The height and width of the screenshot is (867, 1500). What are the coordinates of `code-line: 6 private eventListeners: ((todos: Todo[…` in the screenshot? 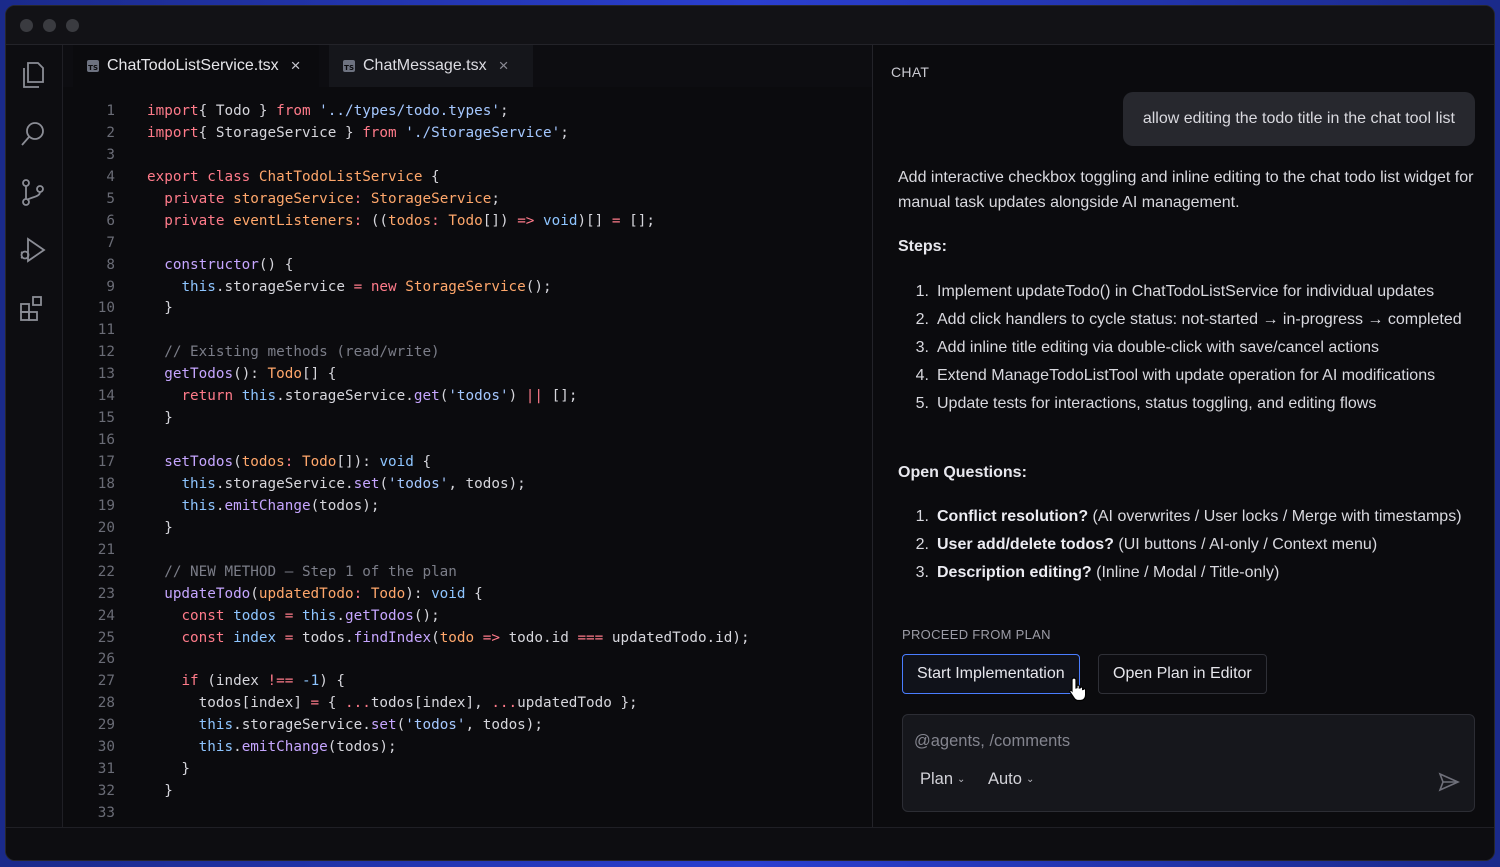 It's located at (467, 222).